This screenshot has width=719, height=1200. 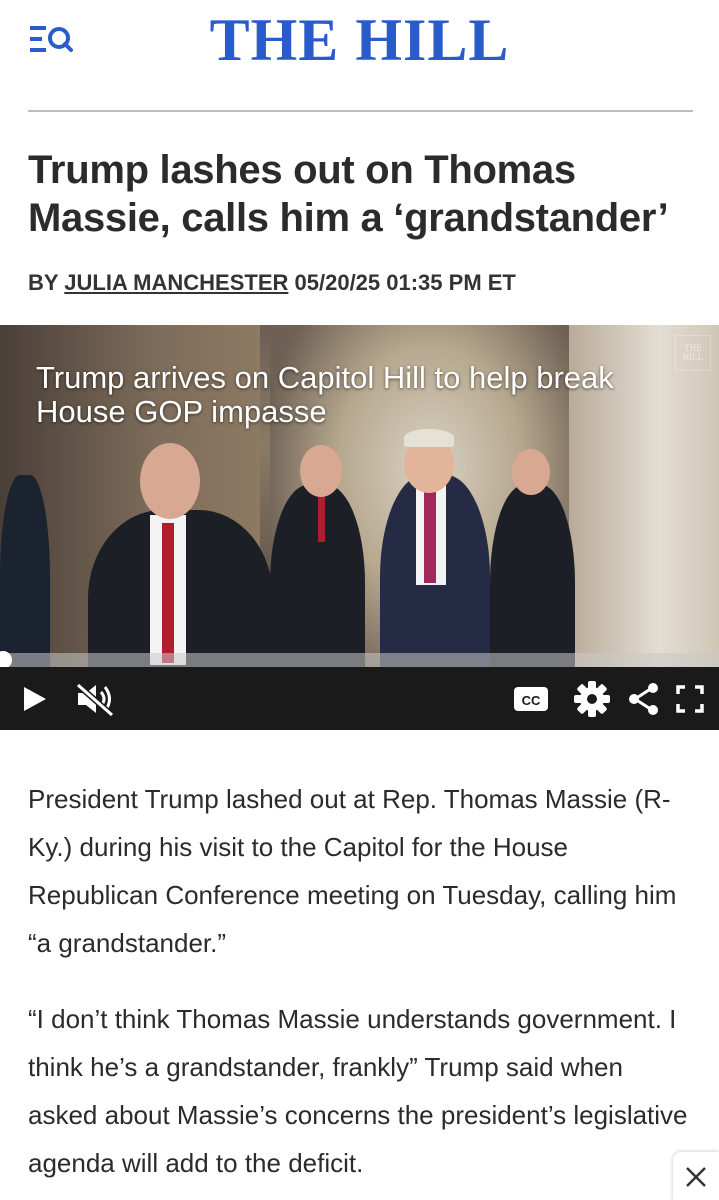 I want to click on video-figure-mid-head, so click(x=321, y=471).